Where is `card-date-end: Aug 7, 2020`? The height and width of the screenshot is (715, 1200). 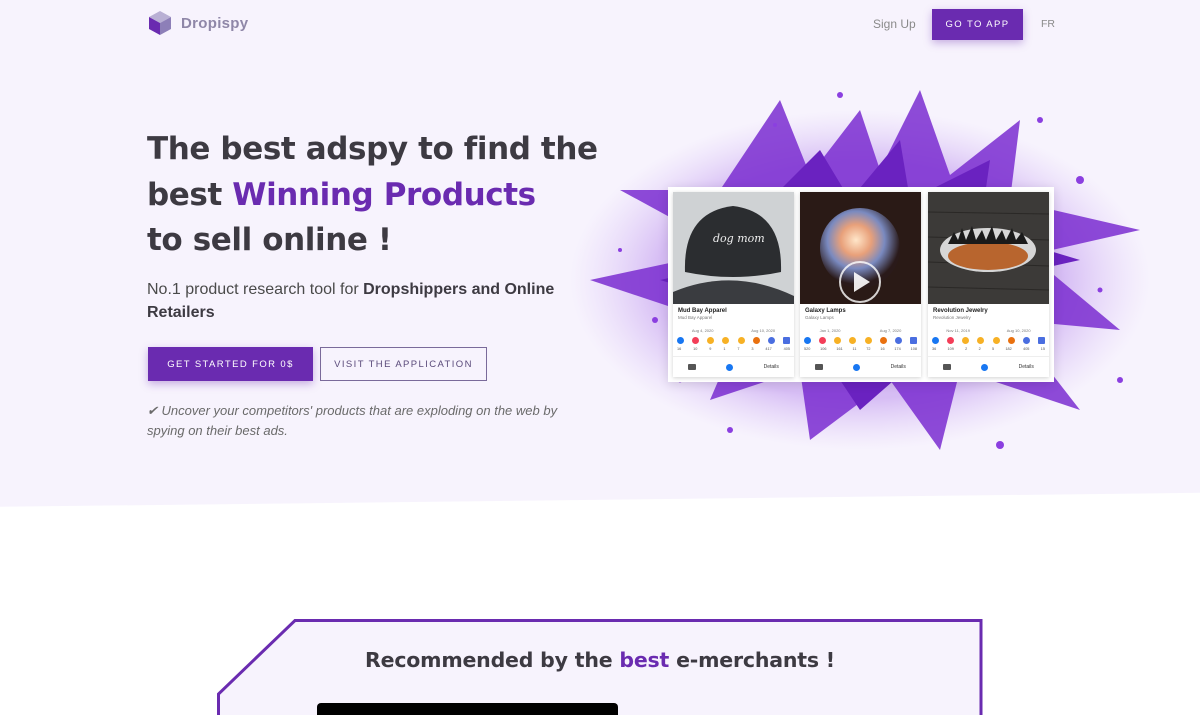
card-date-end: Aug 7, 2020 is located at coordinates (890, 330).